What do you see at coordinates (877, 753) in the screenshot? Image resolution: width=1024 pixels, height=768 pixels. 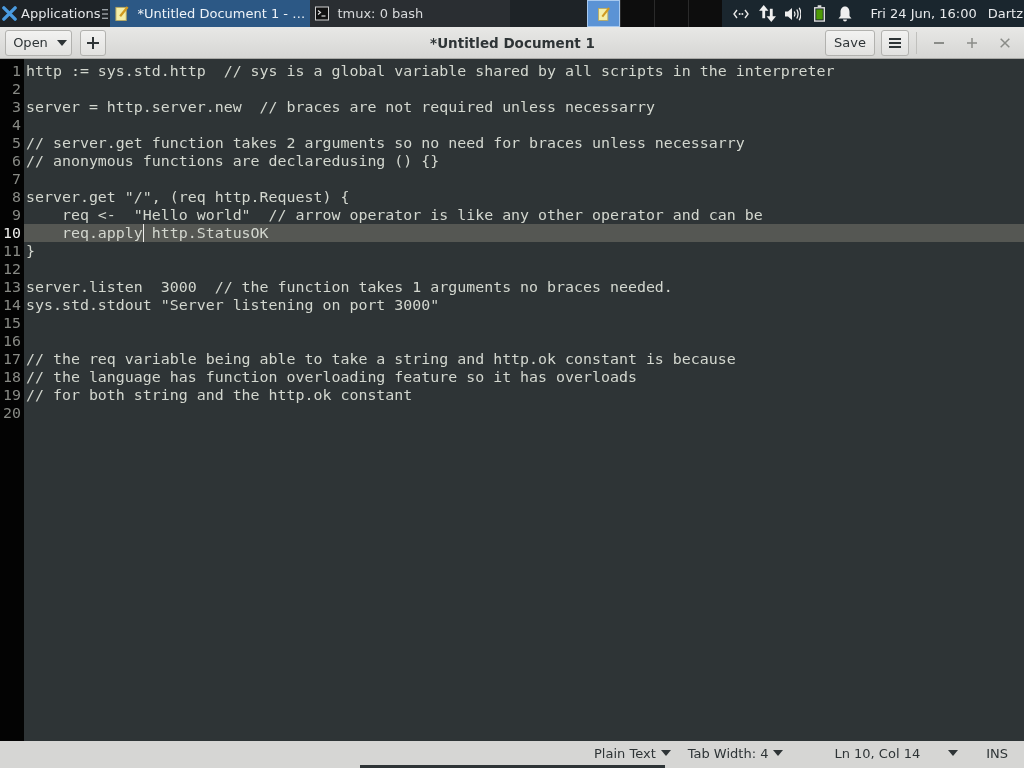 I see `cursor-position: Ln 10, Col 14` at bounding box center [877, 753].